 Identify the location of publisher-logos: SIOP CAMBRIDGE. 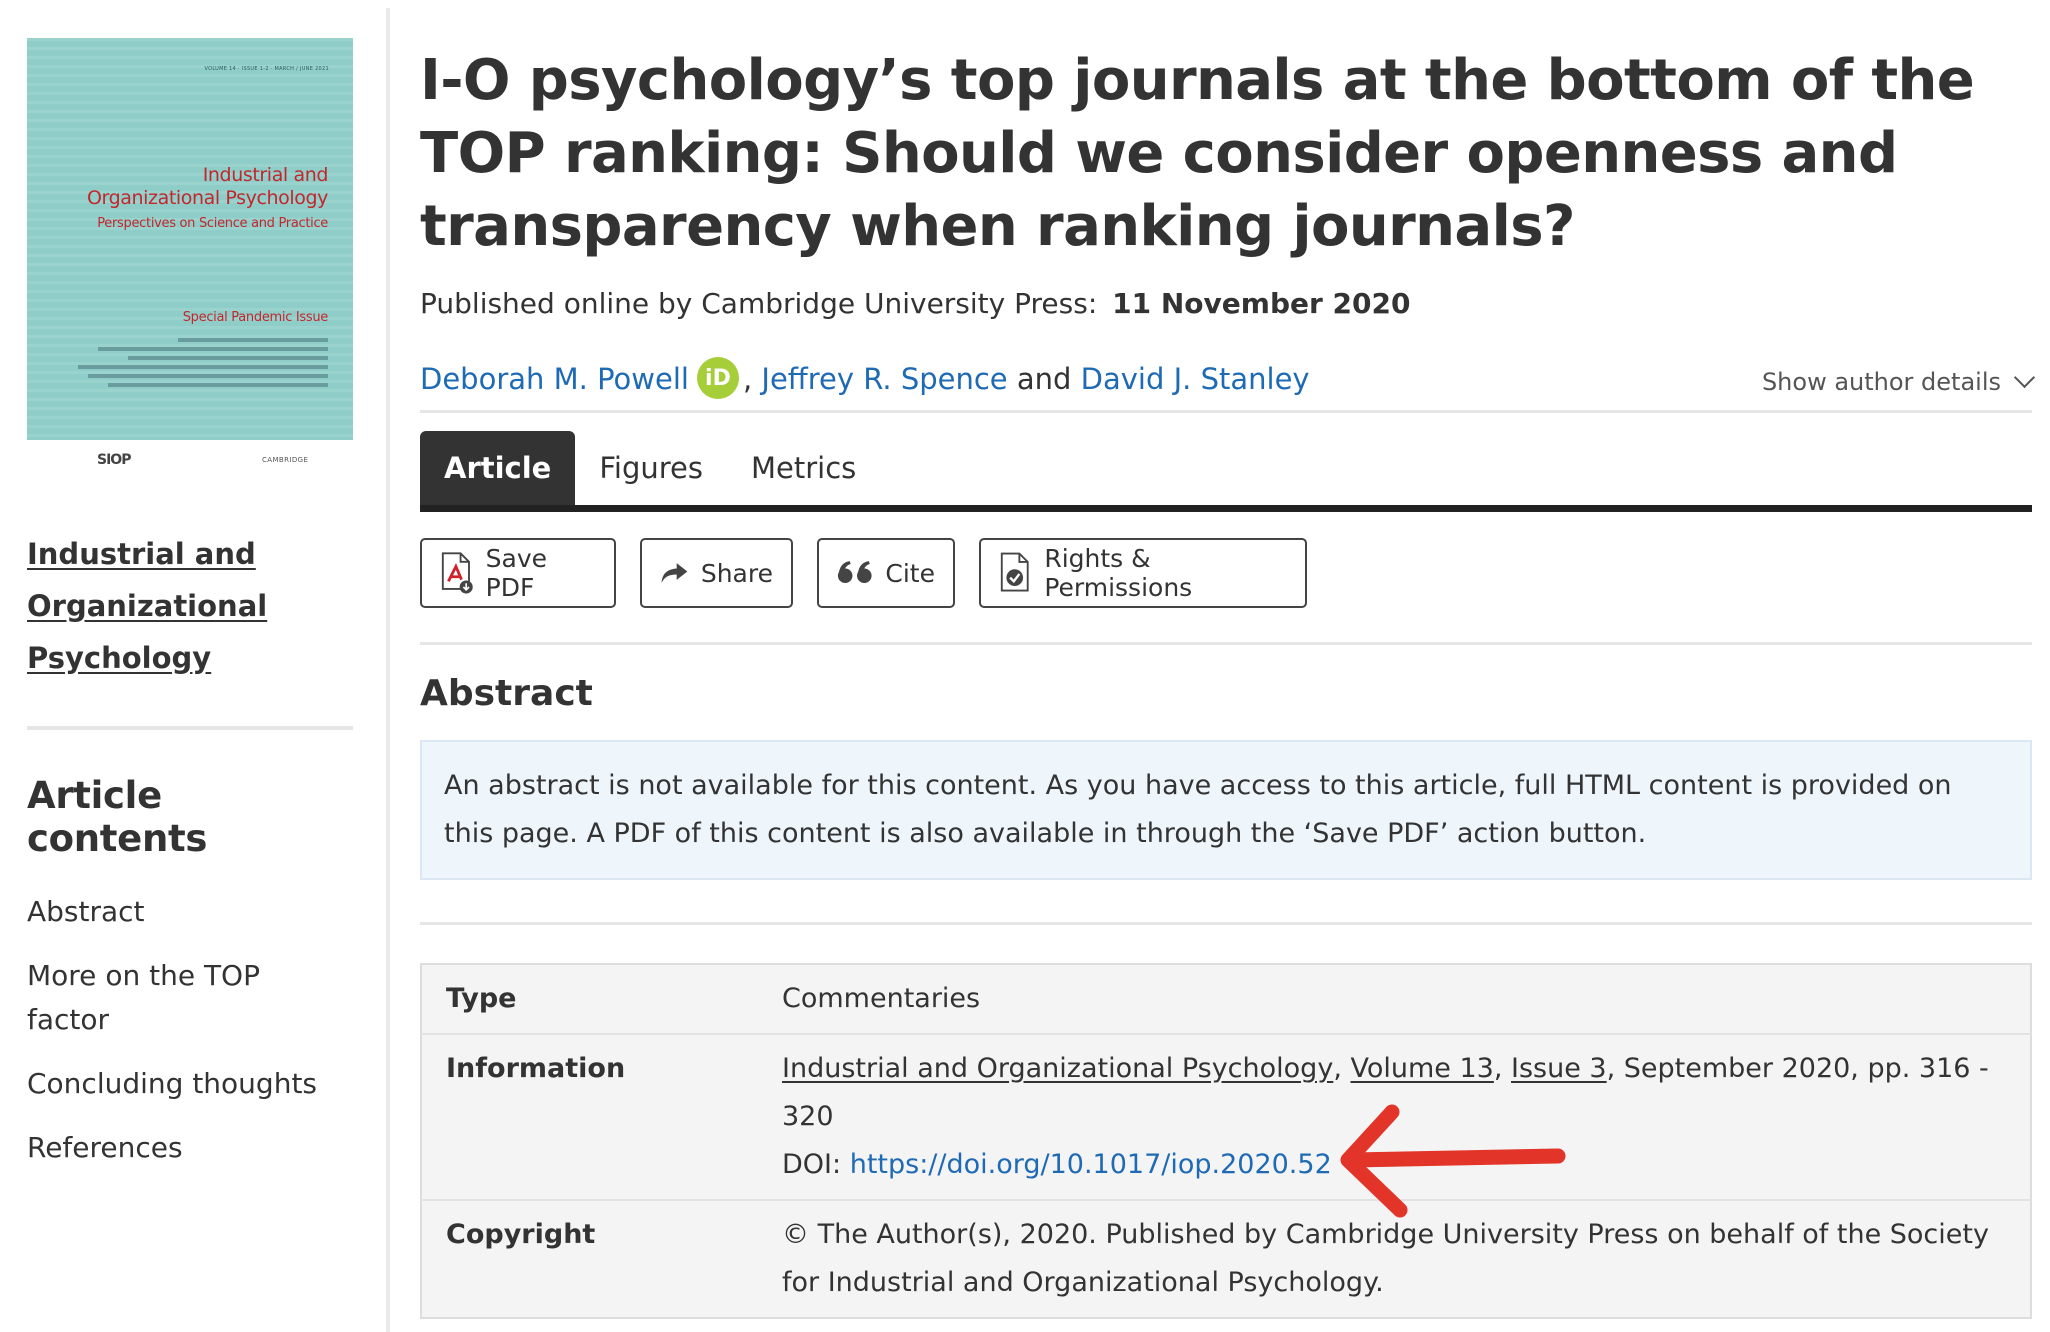
(190, 460).